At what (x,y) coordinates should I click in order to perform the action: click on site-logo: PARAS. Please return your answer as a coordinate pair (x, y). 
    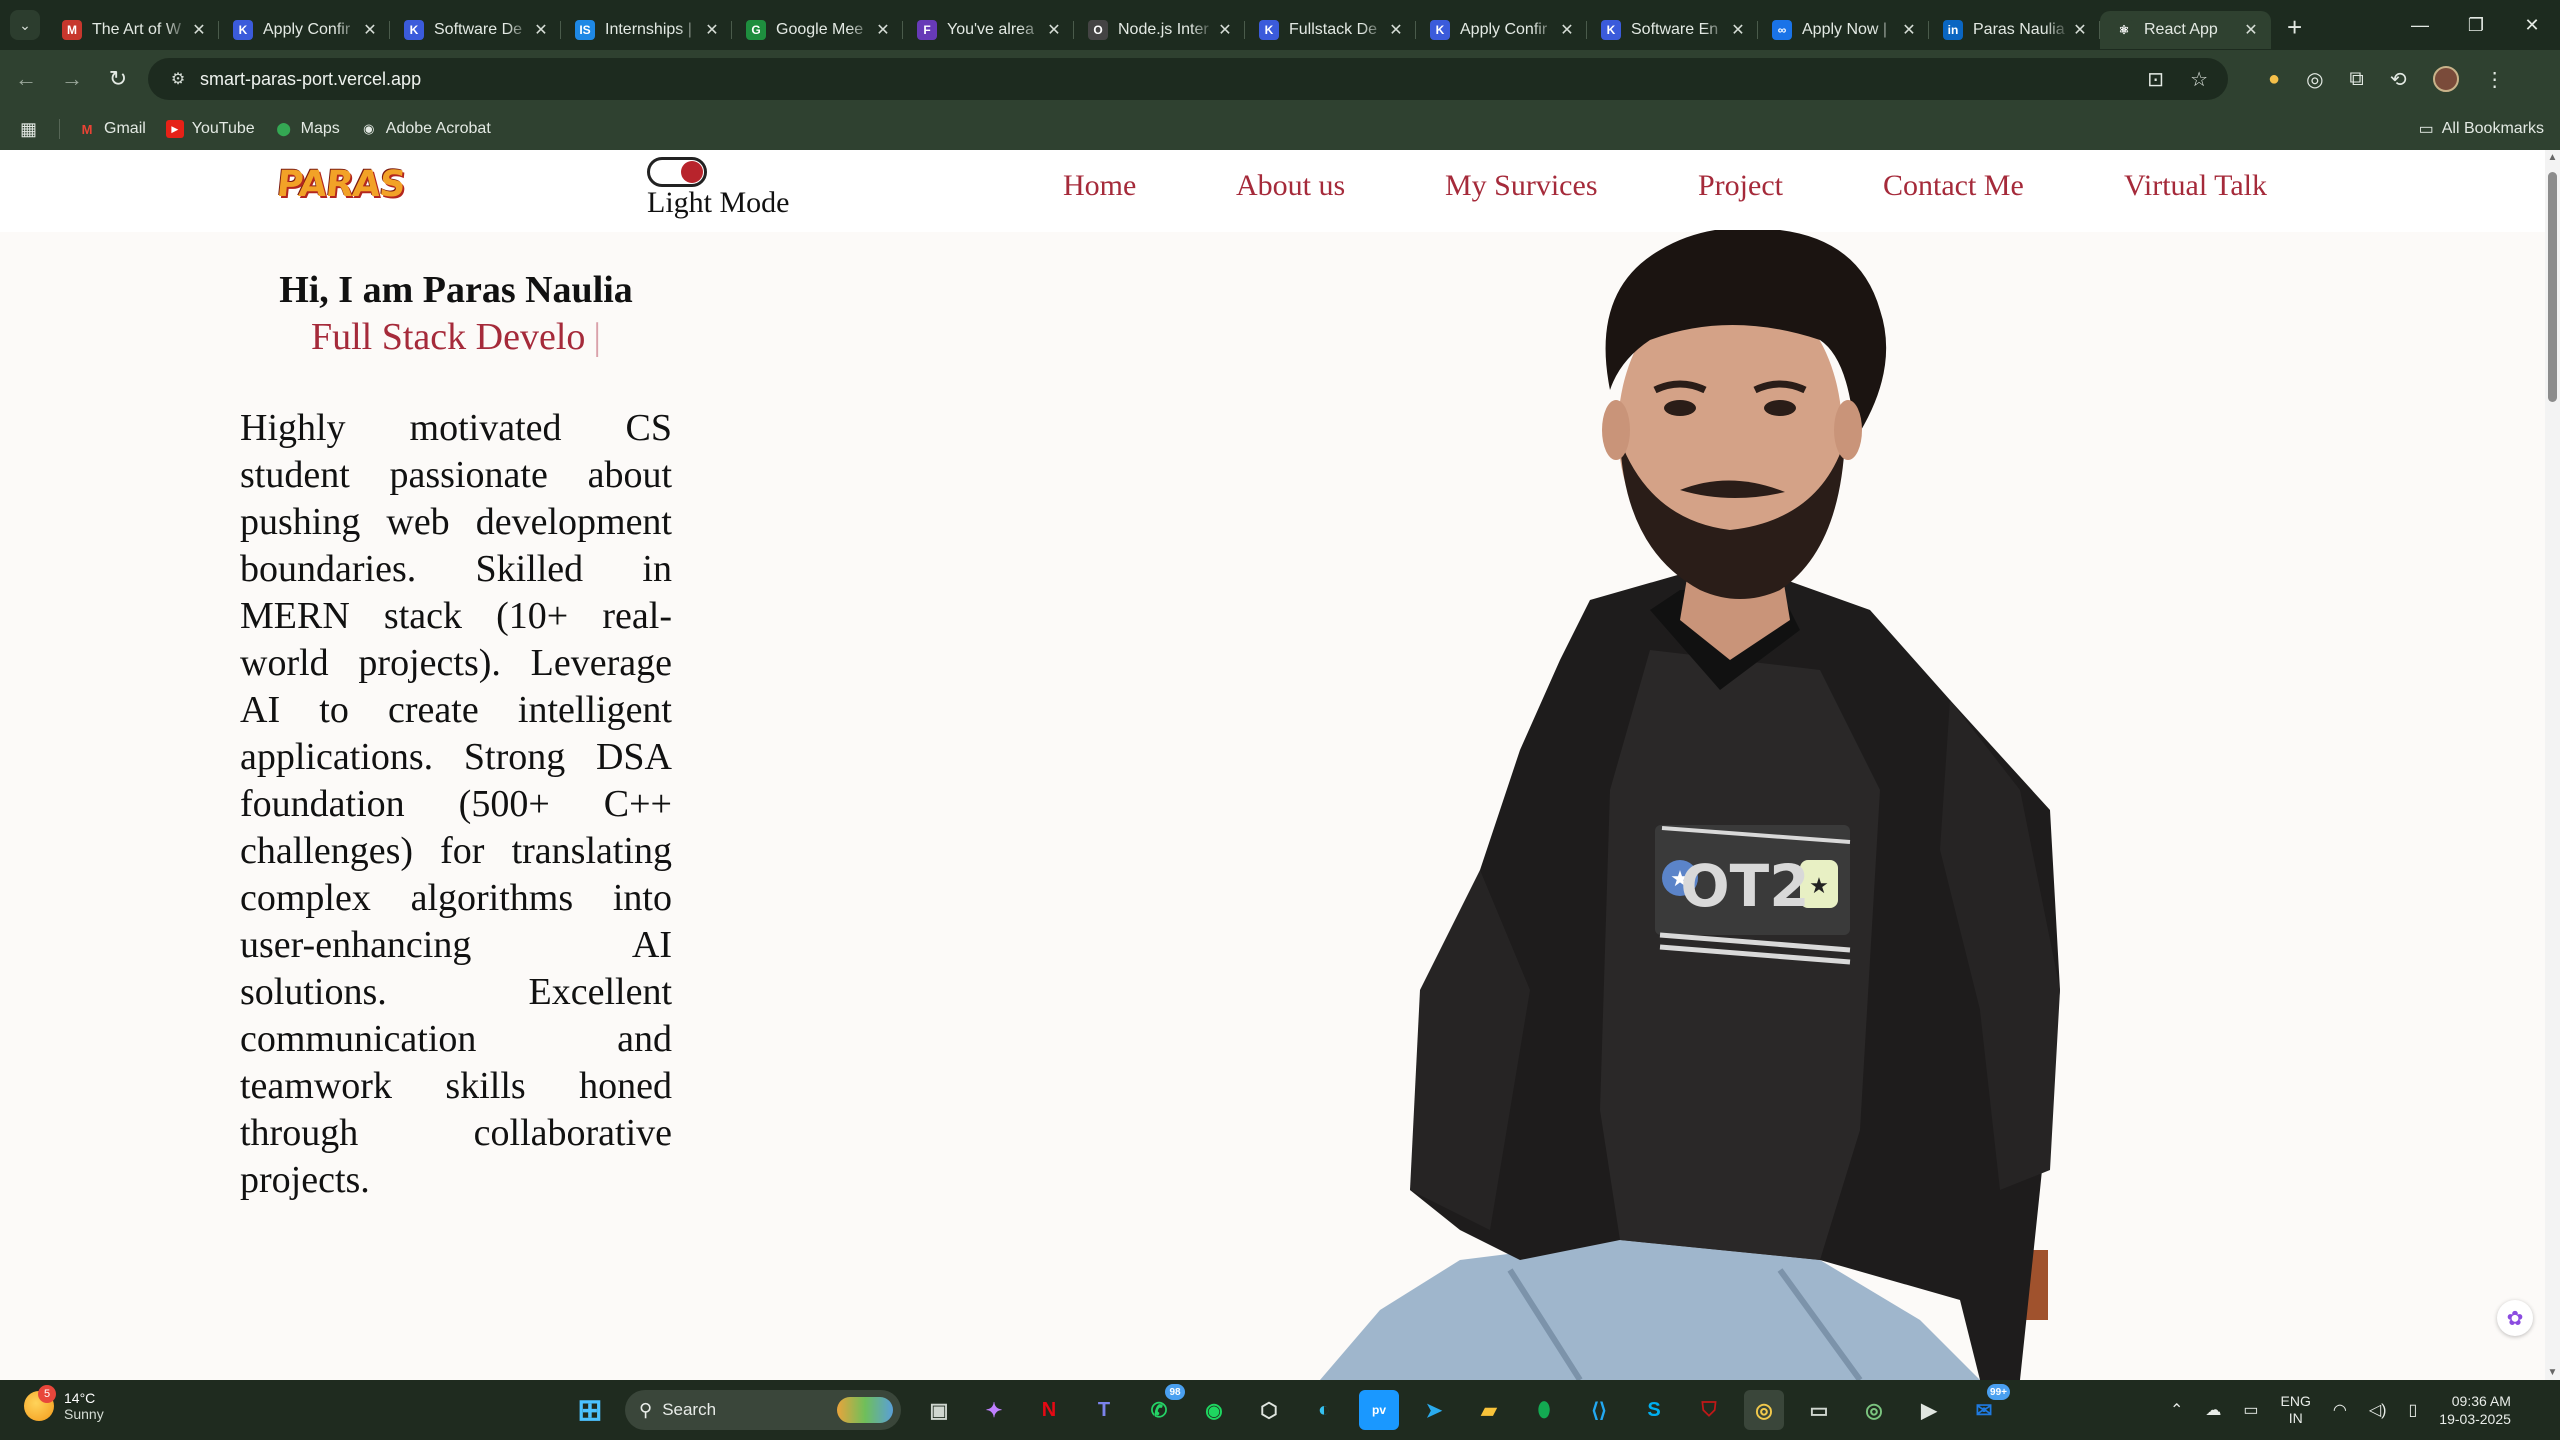
    Looking at the image, I should click on (341, 184).